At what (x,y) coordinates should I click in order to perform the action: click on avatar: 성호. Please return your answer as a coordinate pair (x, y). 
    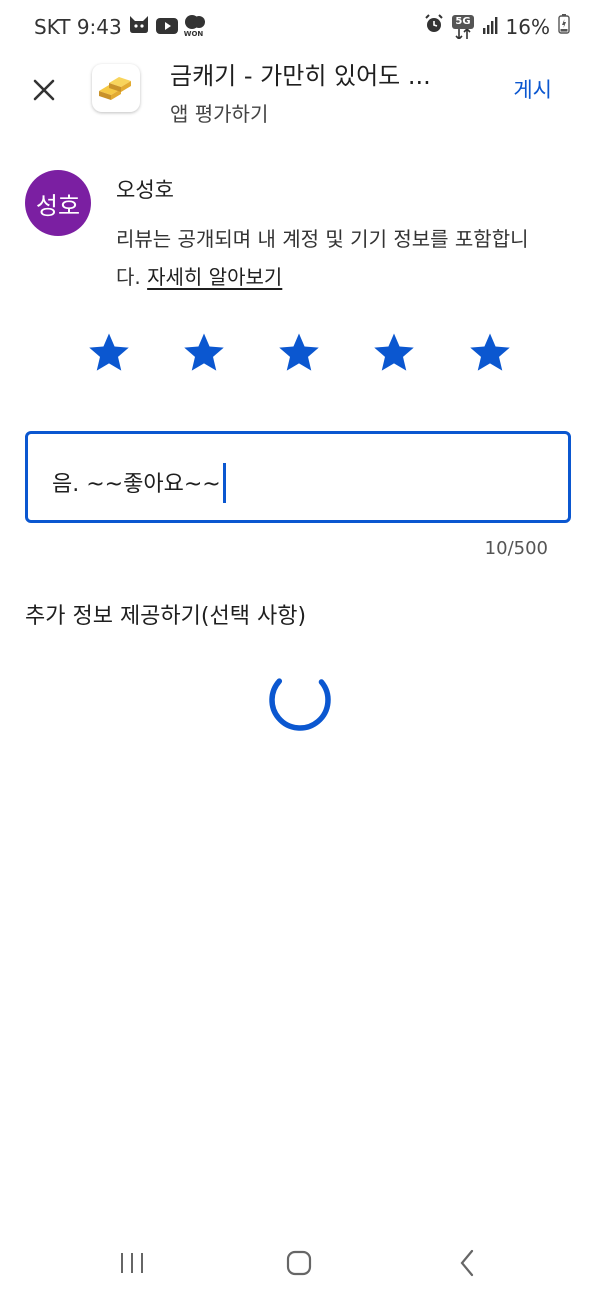
    Looking at the image, I should click on (58, 203).